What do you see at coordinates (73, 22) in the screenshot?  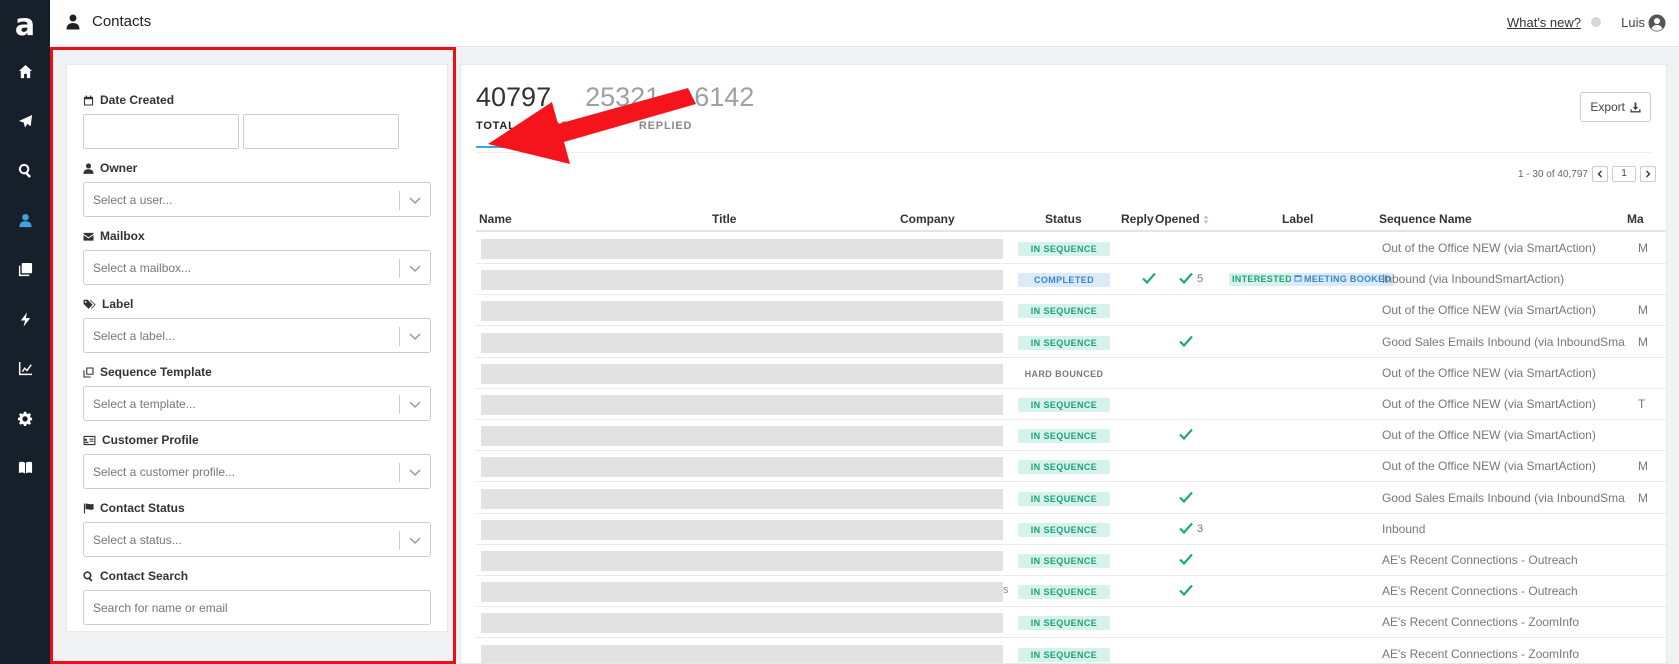 I see `person-icon` at bounding box center [73, 22].